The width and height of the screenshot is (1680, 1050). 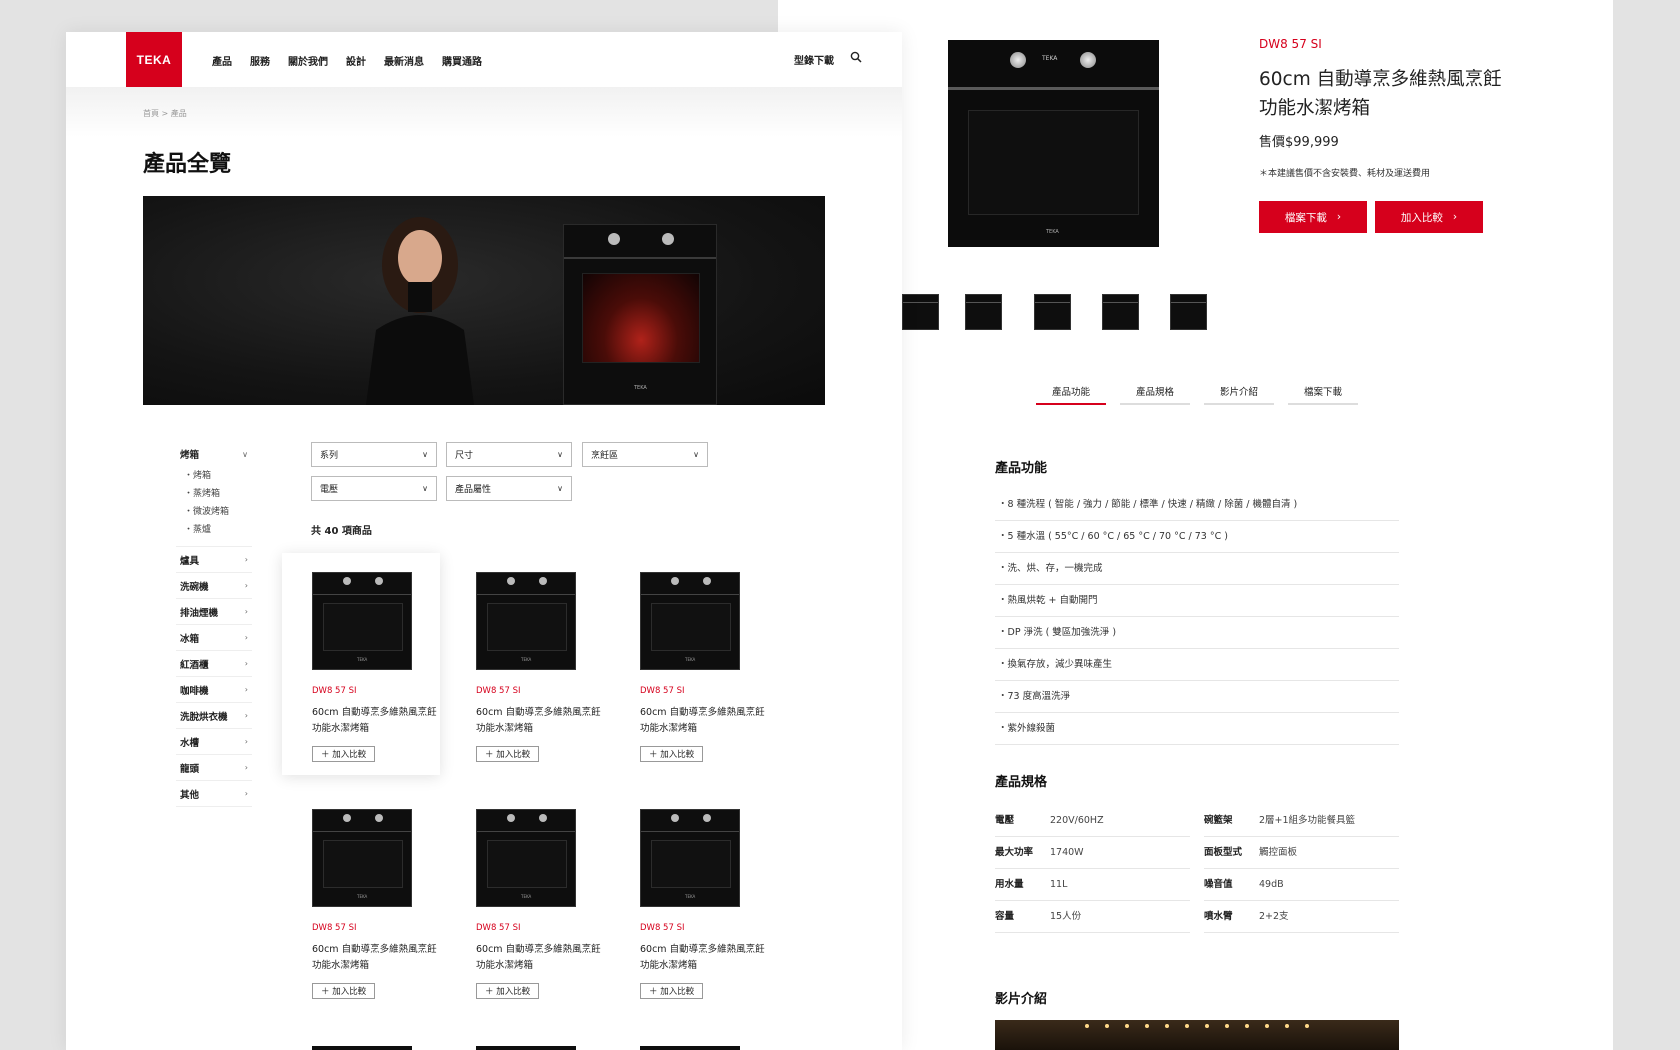 What do you see at coordinates (374, 488) in the screenshot?
I see `filter-voltage: 電壓 ∨` at bounding box center [374, 488].